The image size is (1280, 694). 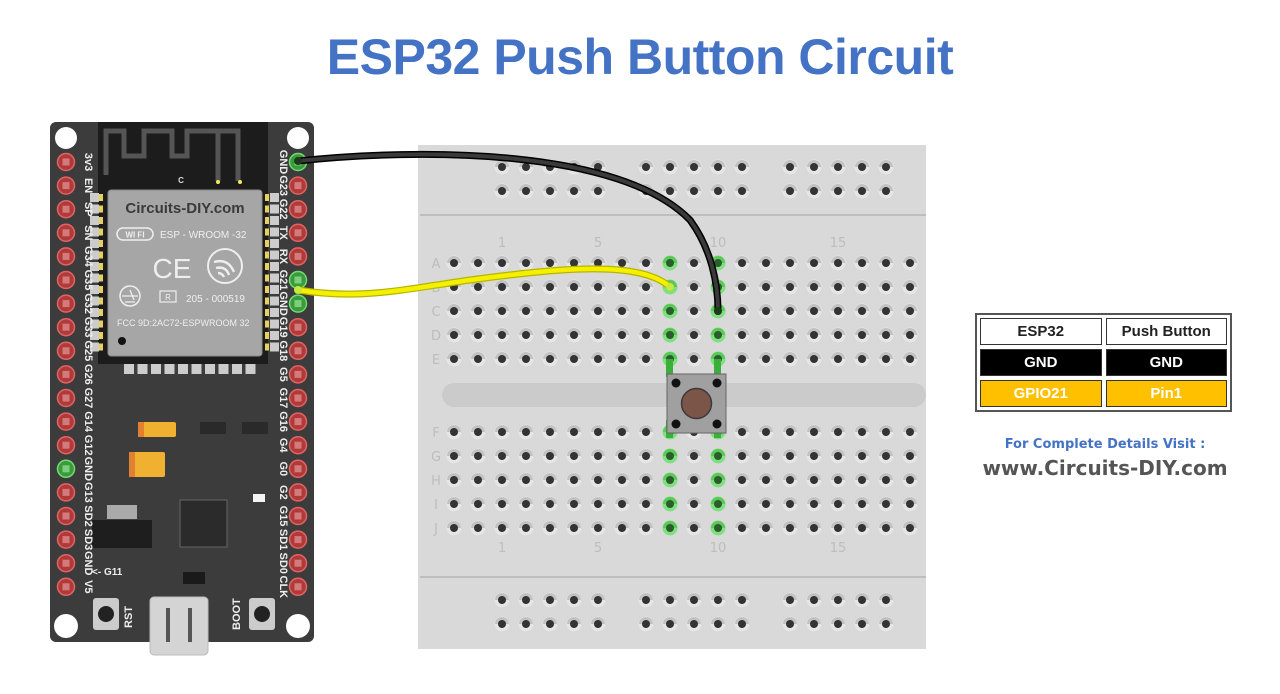 I want to click on esp32-pin-g18, so click(x=298, y=351).